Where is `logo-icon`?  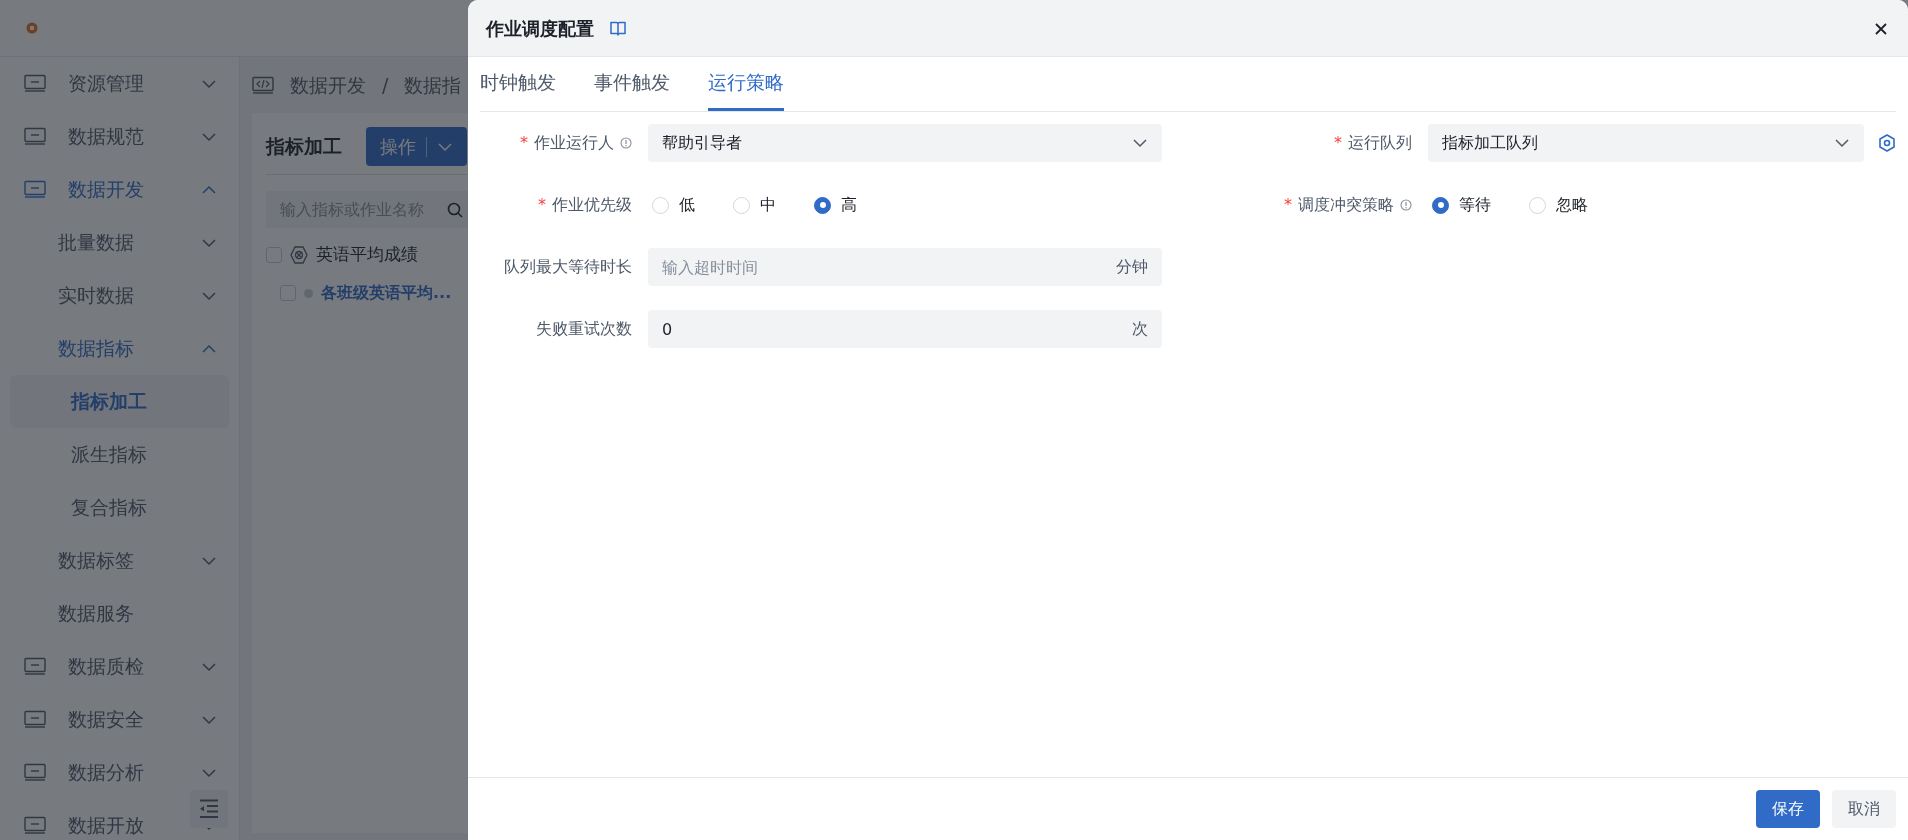 logo-icon is located at coordinates (32, 28).